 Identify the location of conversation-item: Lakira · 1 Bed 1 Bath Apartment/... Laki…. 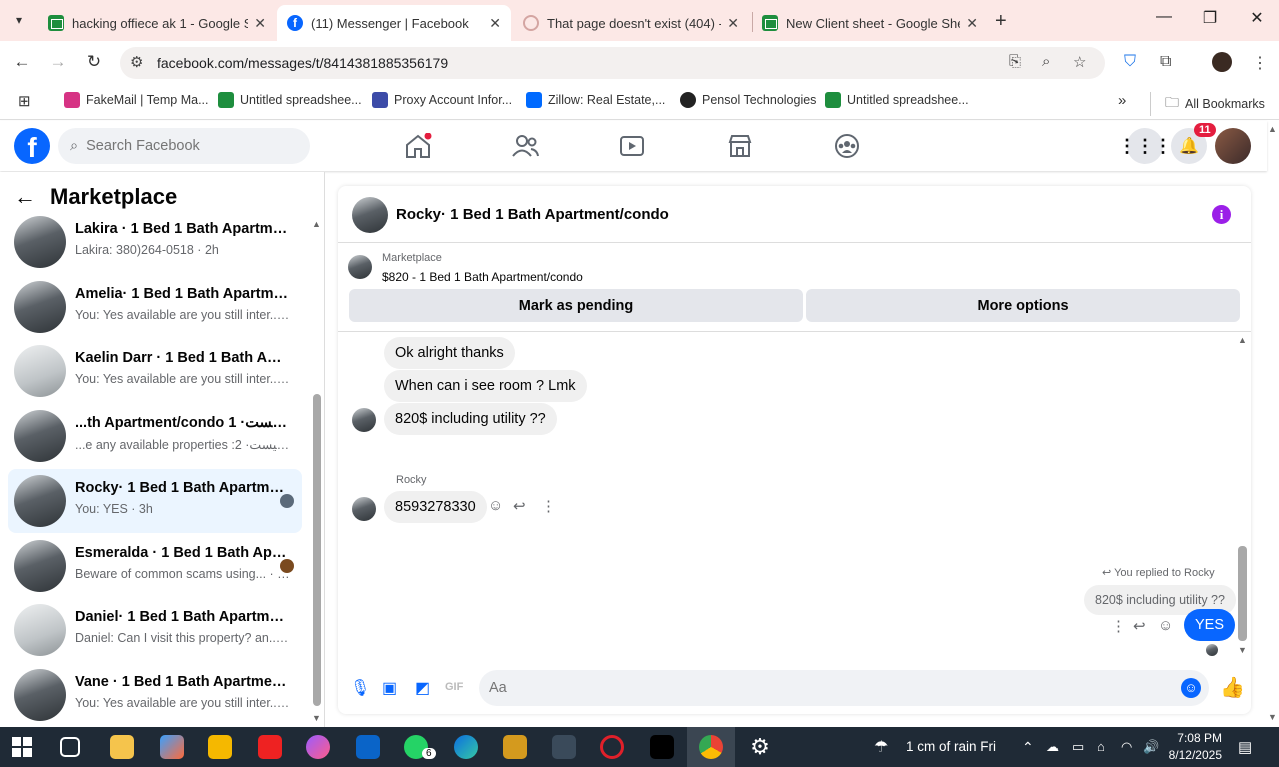
(155, 242).